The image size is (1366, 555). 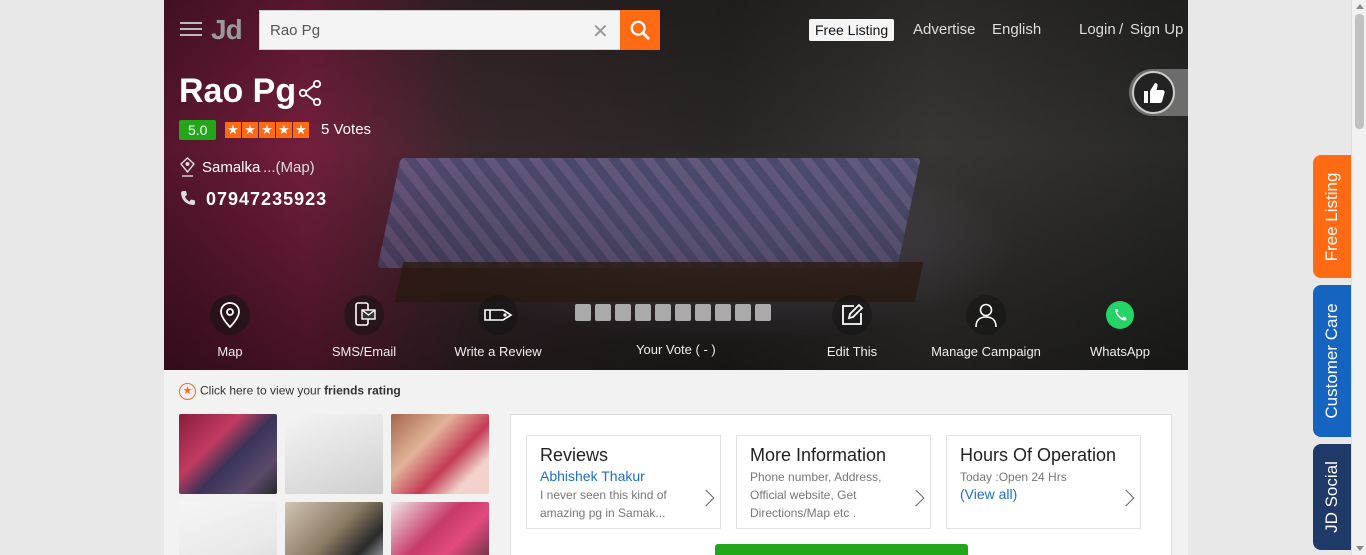 What do you see at coordinates (364, 351) in the screenshot?
I see `sms-email-label: SMS/Email` at bounding box center [364, 351].